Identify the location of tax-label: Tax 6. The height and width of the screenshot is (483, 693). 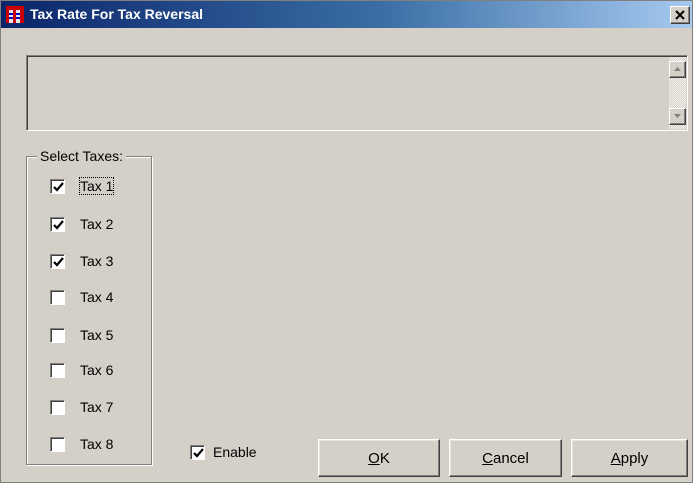
(97, 370).